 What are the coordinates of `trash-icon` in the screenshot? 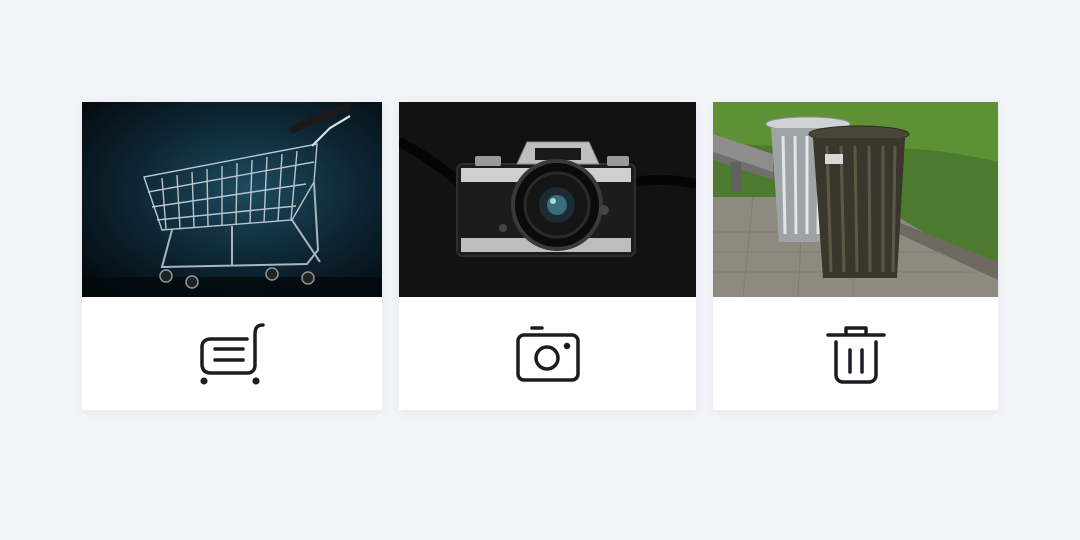 It's located at (855, 354).